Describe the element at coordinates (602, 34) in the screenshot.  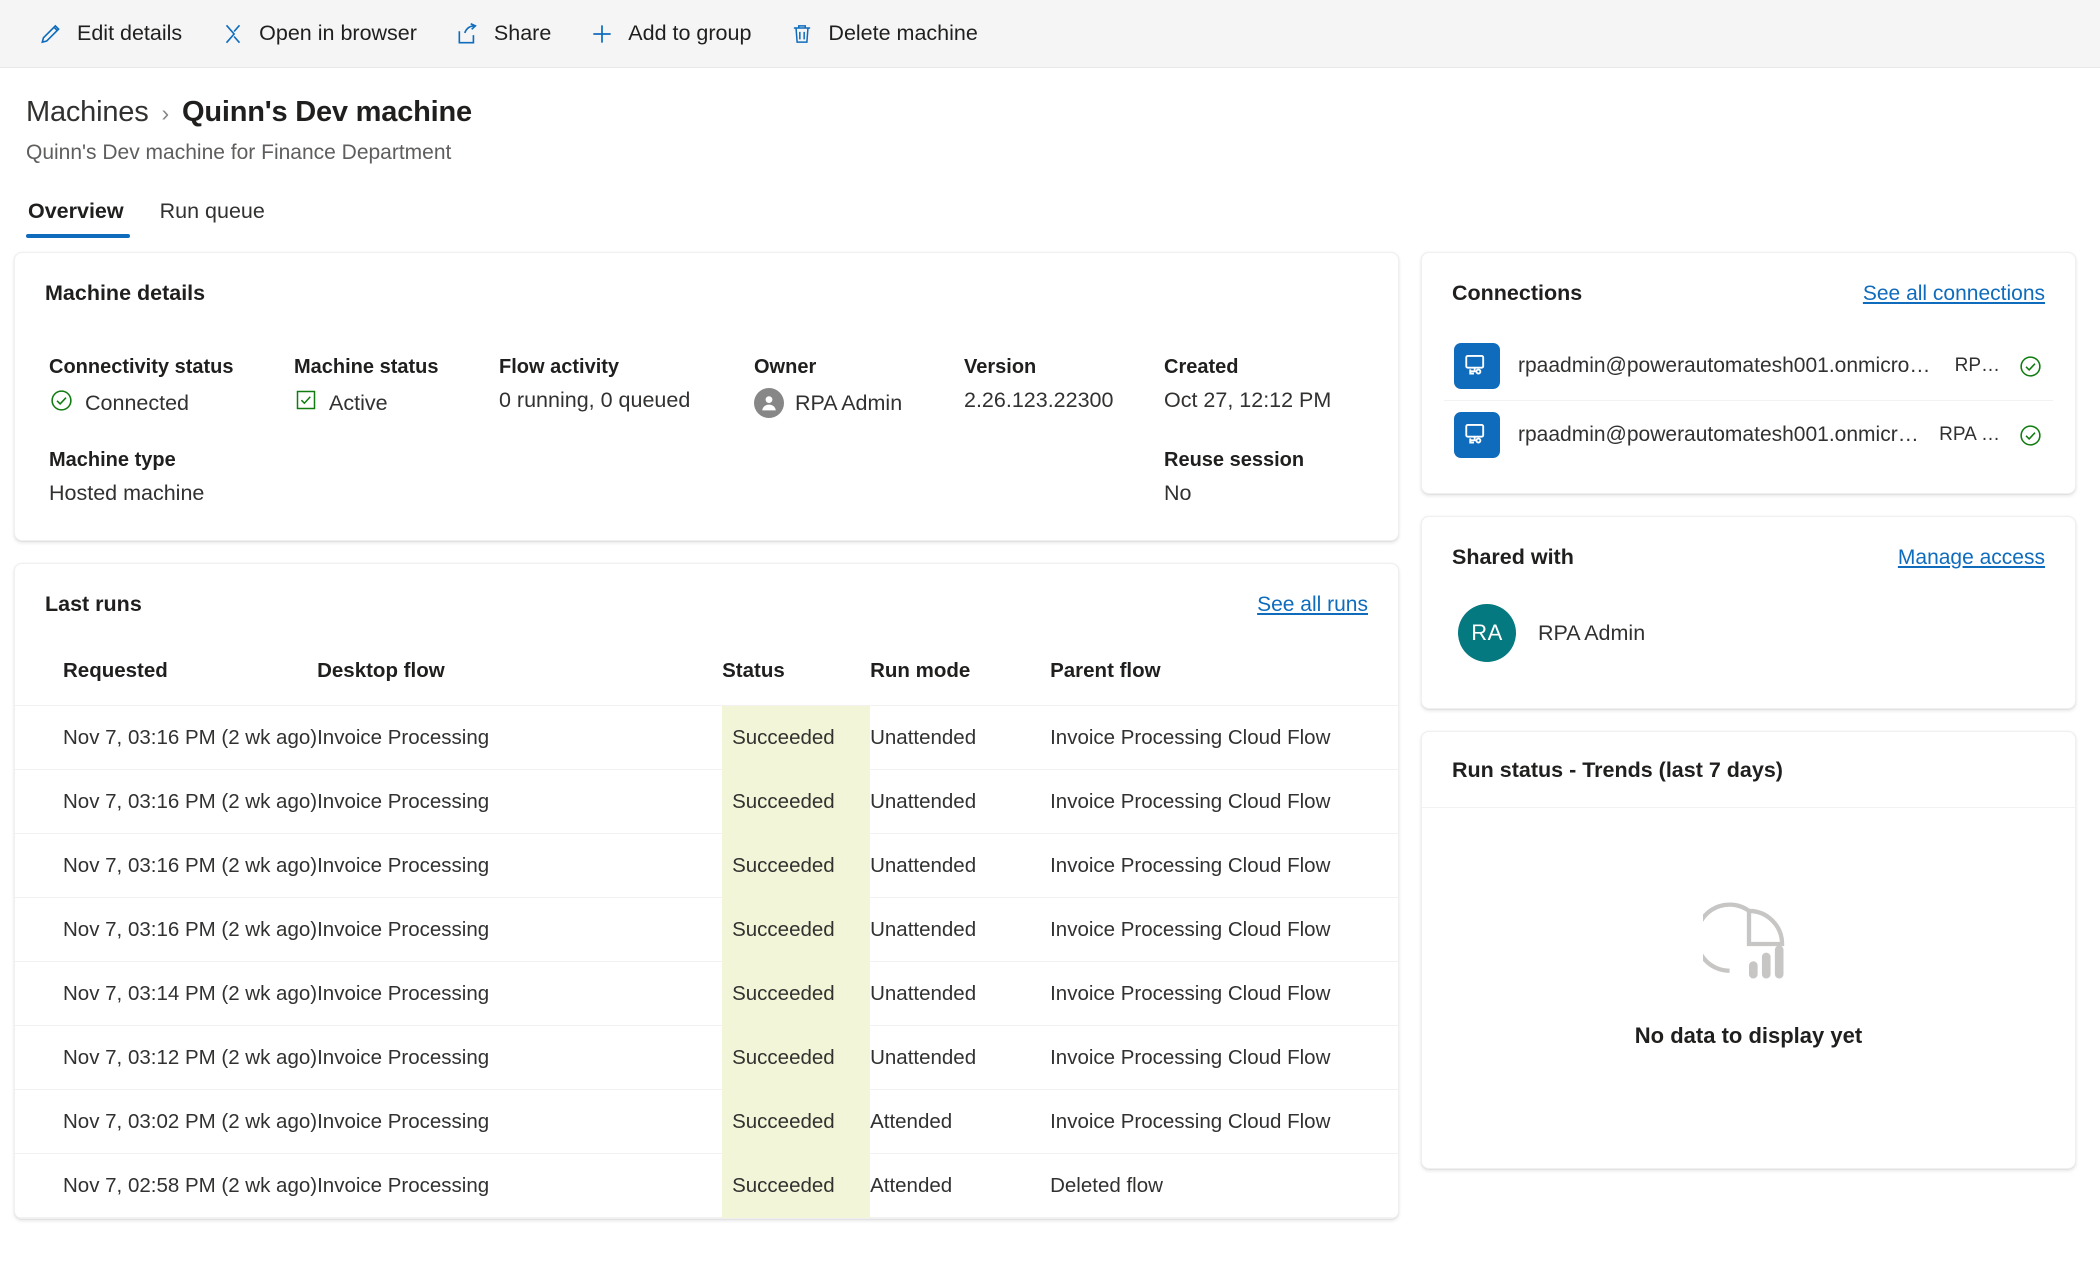
I see `plus-icon` at that location.